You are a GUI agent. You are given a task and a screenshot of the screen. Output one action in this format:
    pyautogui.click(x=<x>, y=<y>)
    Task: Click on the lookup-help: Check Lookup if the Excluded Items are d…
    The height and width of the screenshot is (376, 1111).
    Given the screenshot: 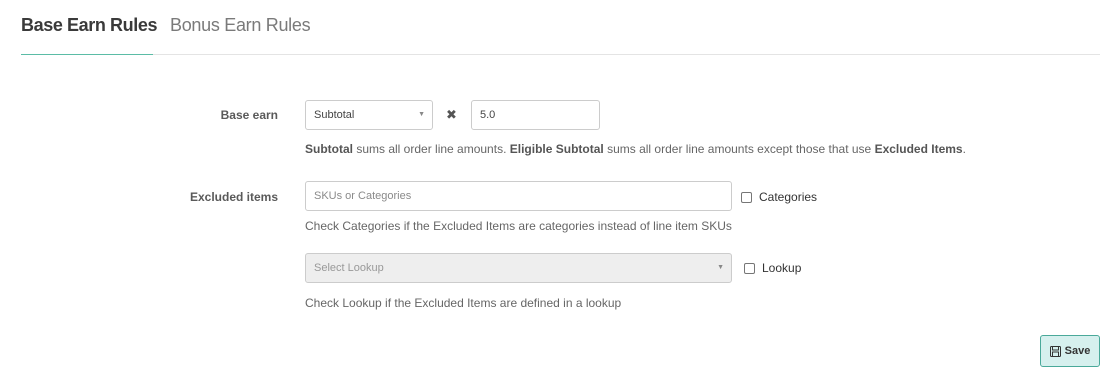 What is the action you would take?
    pyautogui.click(x=463, y=303)
    